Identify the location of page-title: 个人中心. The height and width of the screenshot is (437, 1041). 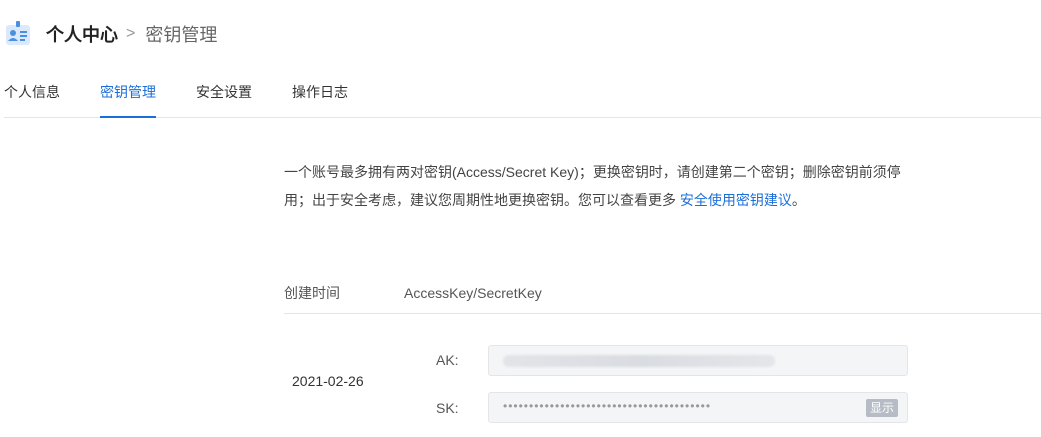
(82, 35).